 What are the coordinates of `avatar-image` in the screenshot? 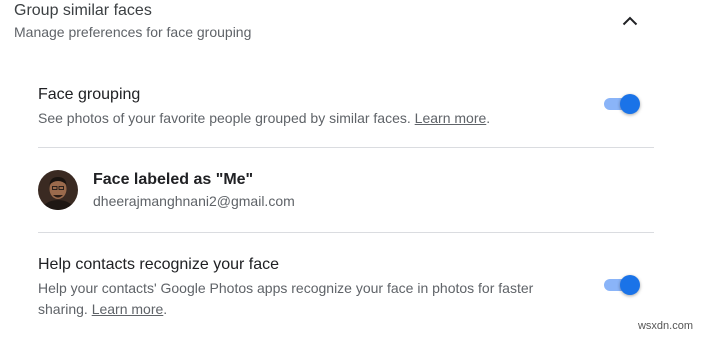 It's located at (58, 190).